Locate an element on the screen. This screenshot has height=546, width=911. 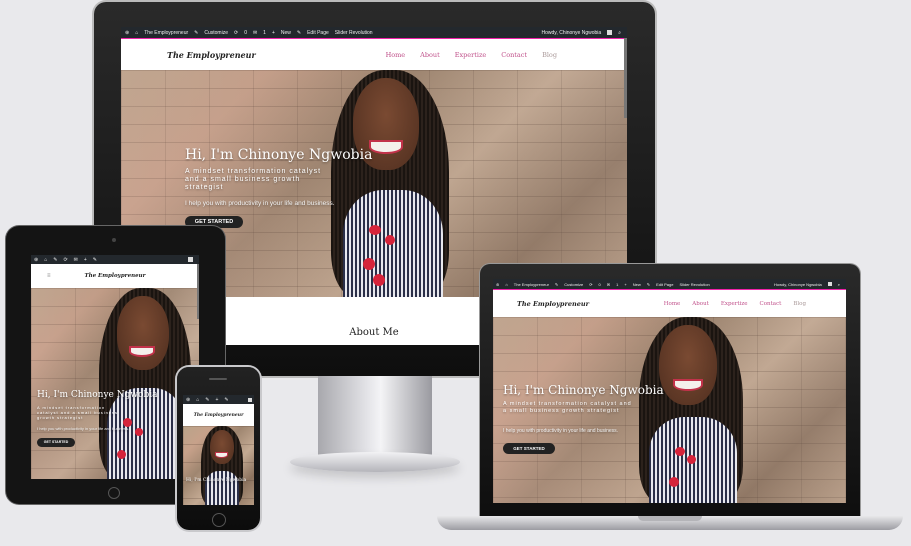
laptop-notch is located at coordinates (670, 518).